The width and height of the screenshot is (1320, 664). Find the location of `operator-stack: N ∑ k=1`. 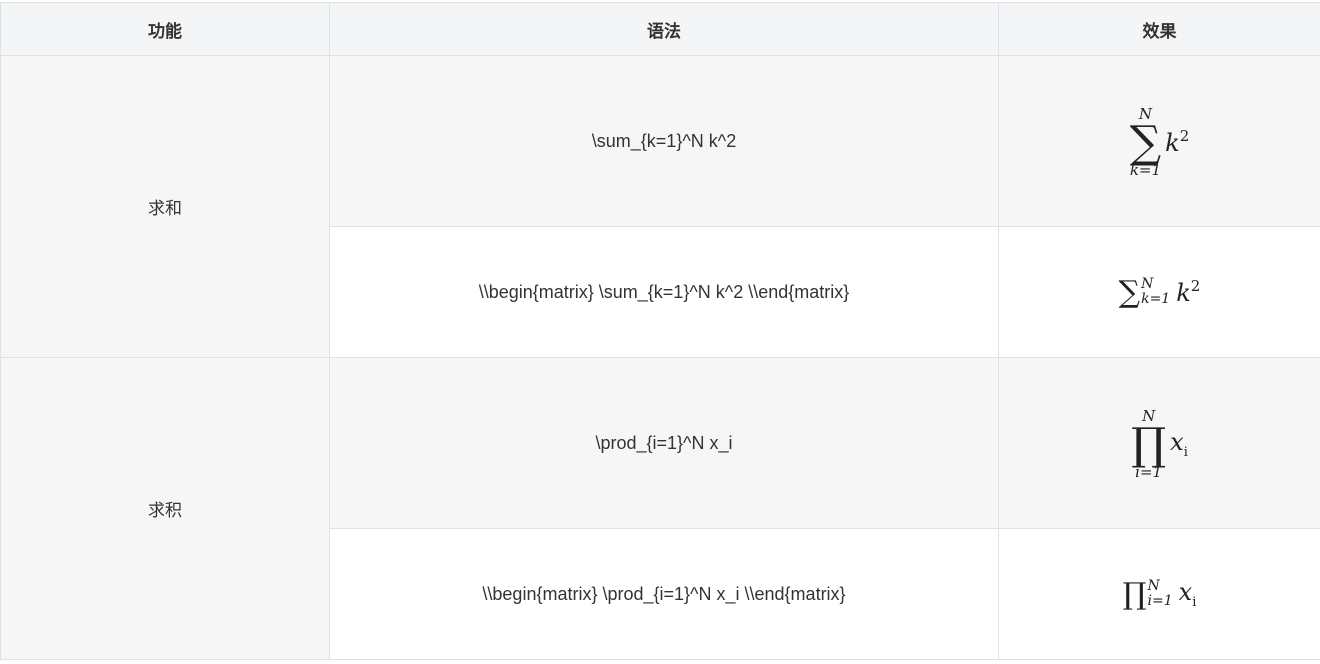

operator-stack: N ∑ k=1 is located at coordinates (1145, 143).